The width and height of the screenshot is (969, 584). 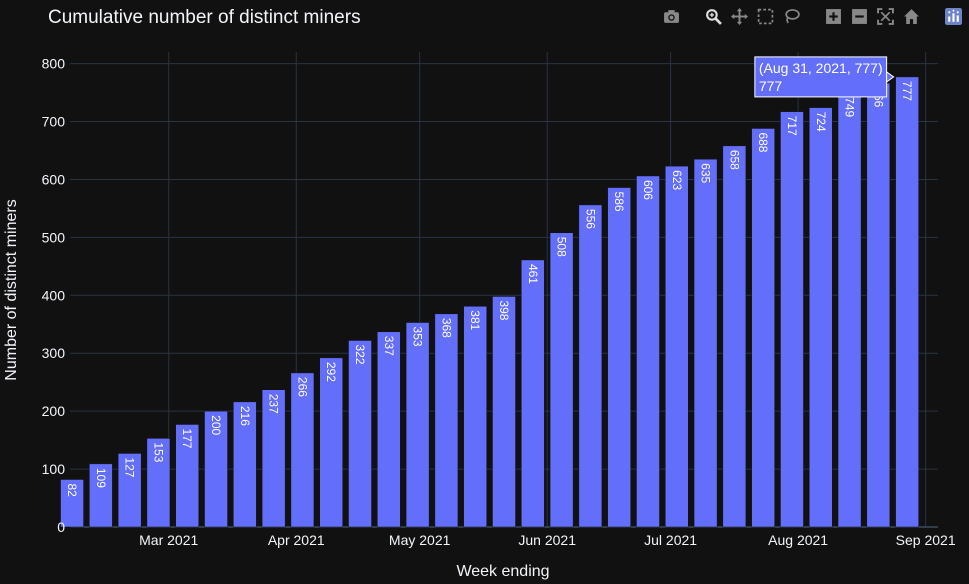 I want to click on y-tick-label: 500, so click(x=54, y=237).